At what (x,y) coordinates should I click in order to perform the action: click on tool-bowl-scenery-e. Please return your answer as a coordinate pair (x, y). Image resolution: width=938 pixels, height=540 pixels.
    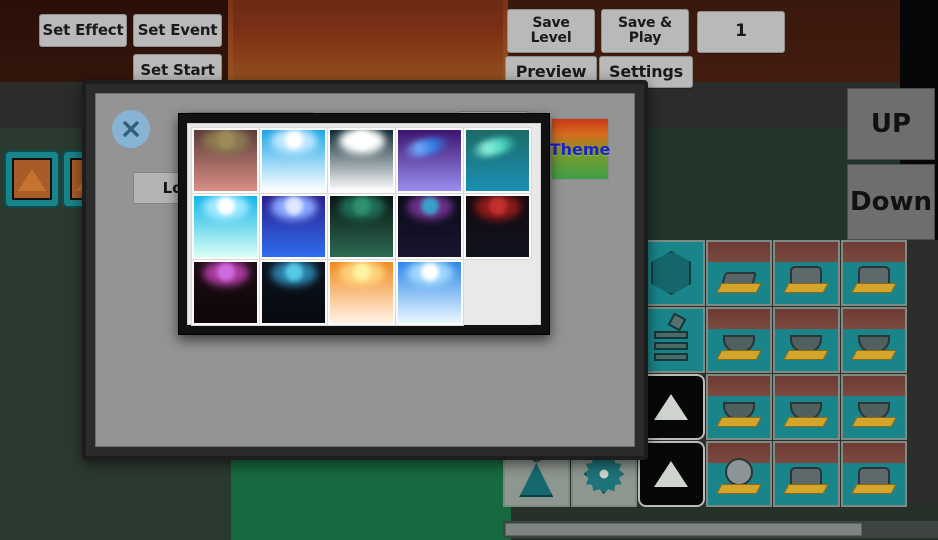
    Looking at the image, I should click on (806, 407).